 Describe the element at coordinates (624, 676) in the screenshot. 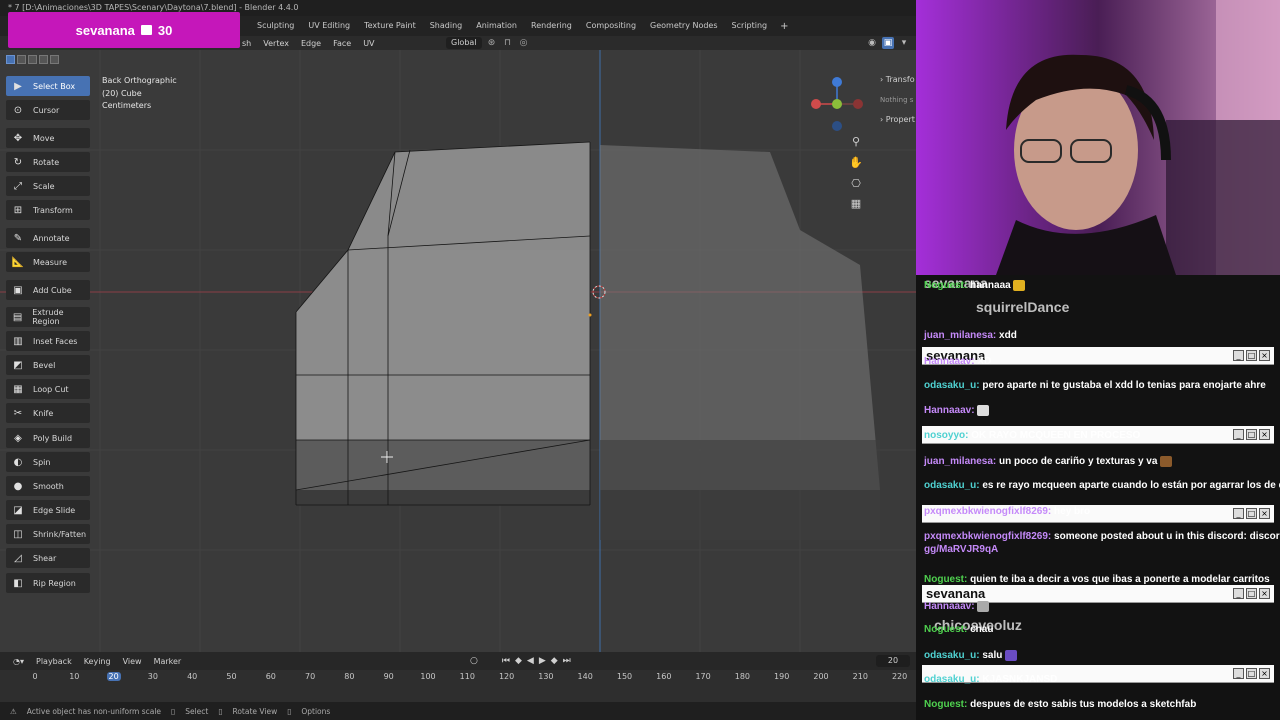

I see `timeline-tick: 150` at that location.